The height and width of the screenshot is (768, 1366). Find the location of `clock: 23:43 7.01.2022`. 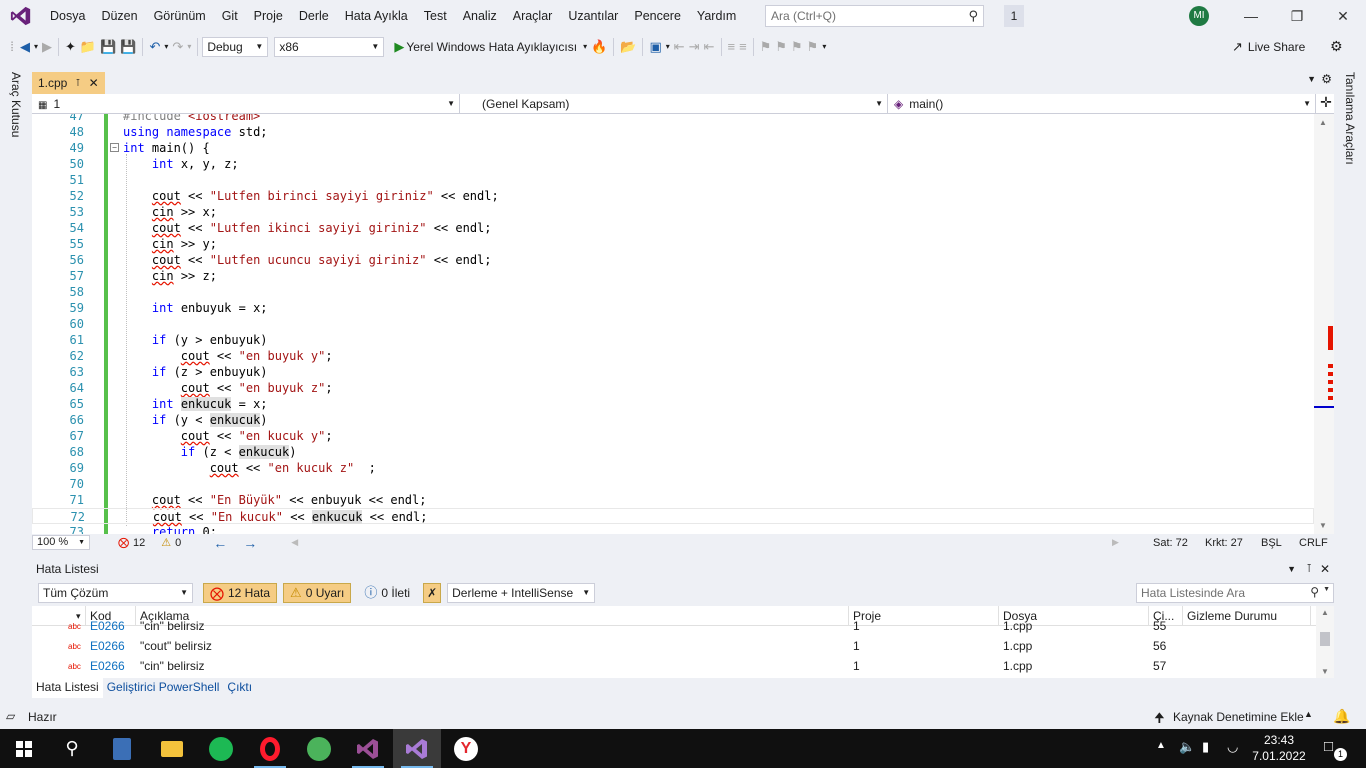

clock: 23:43 7.01.2022 is located at coordinates (1279, 748).